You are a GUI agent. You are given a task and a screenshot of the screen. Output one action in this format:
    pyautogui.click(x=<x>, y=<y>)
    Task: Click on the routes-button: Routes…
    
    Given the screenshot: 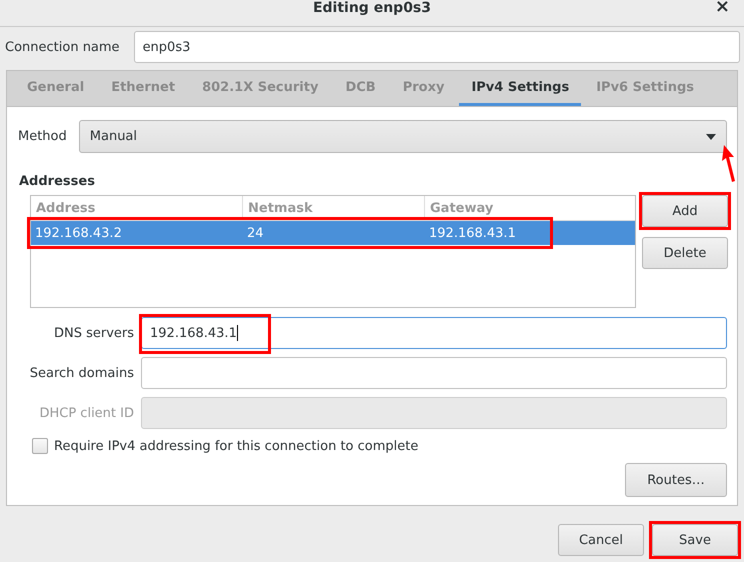 What is the action you would take?
    pyautogui.click(x=676, y=480)
    